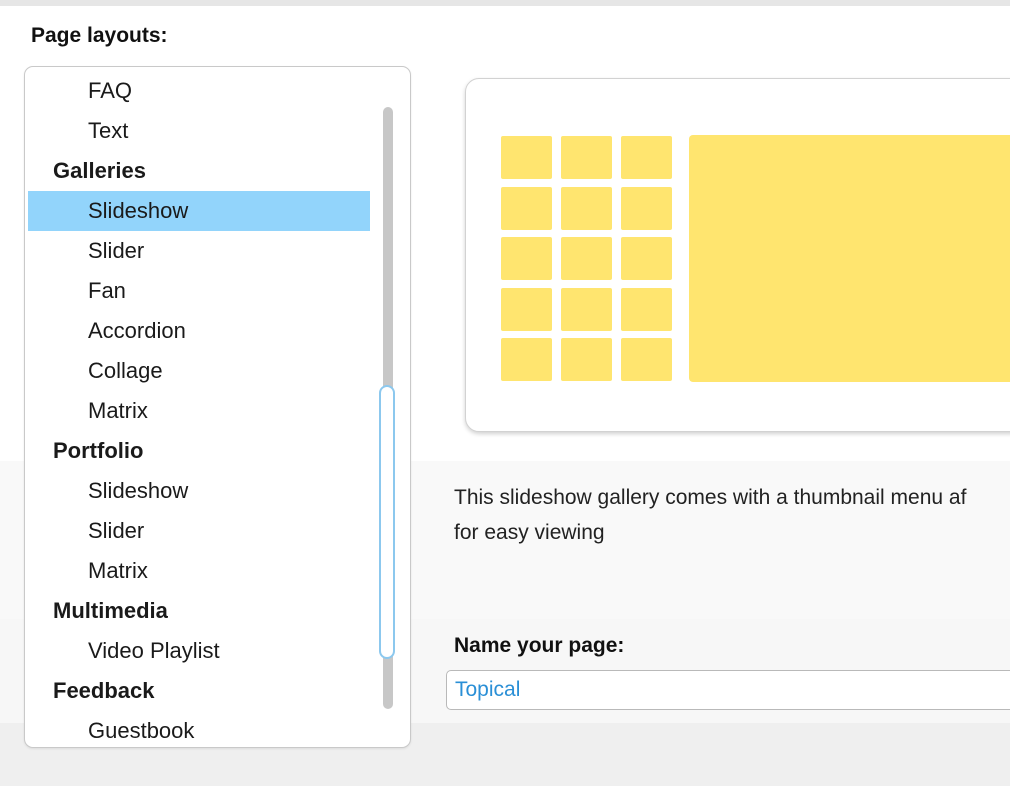 The width and height of the screenshot is (1010, 786). Describe the element at coordinates (217, 371) in the screenshot. I see `layout-item: Collage` at that location.